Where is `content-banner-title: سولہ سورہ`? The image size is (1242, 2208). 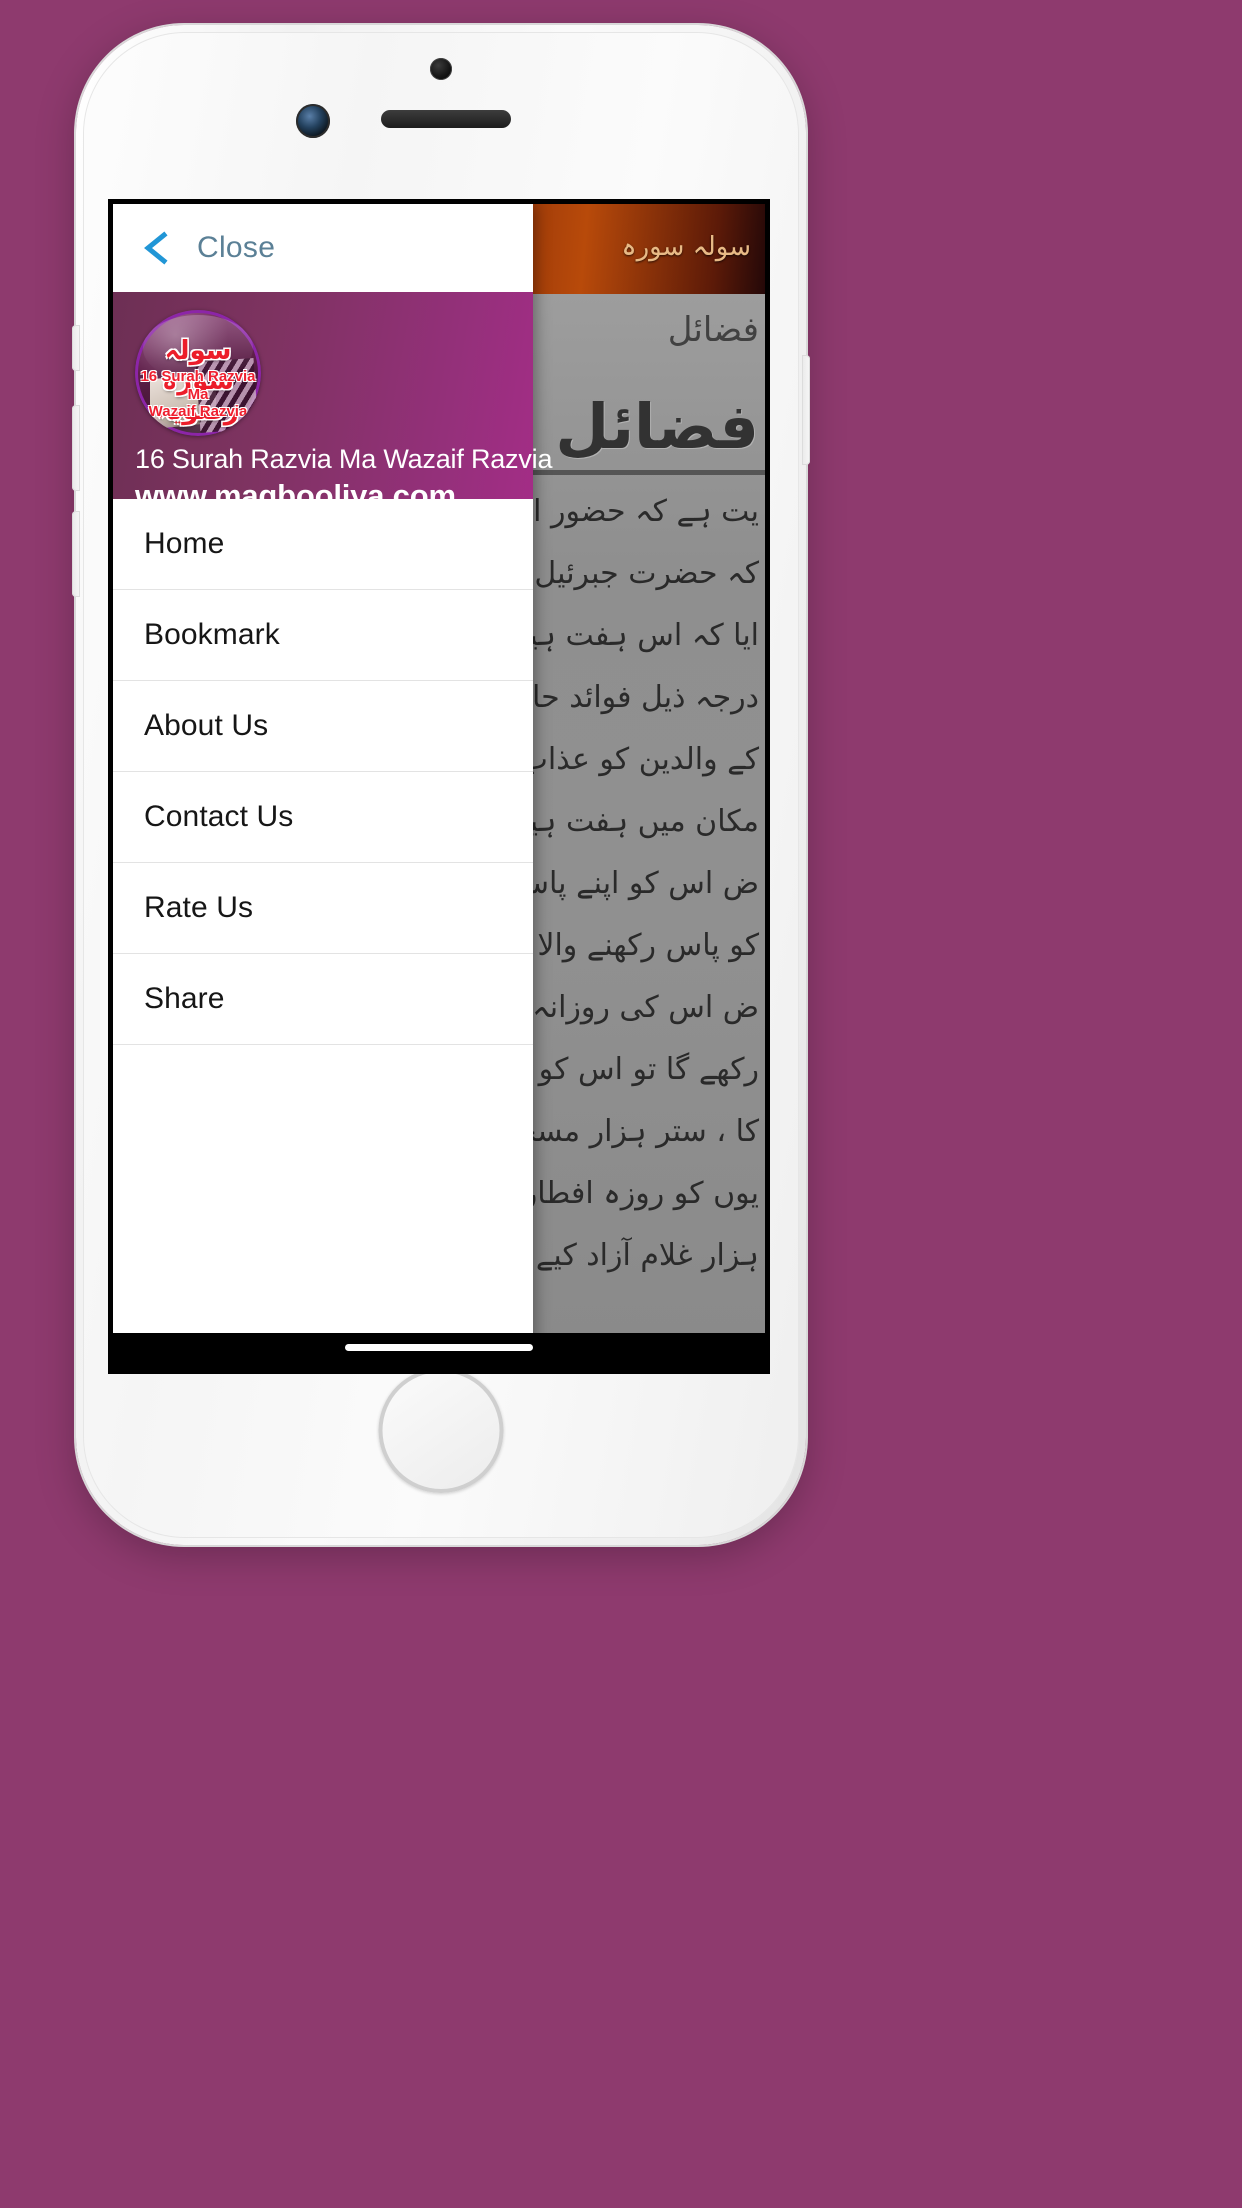
content-banner-title: سولہ سورہ is located at coordinates (686, 247).